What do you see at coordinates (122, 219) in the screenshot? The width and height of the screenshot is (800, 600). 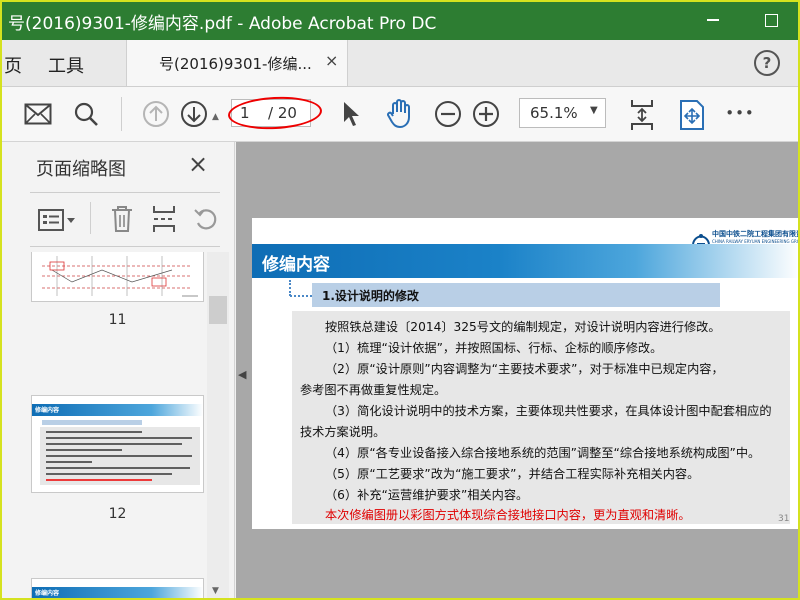 I see `delete-page-icon` at bounding box center [122, 219].